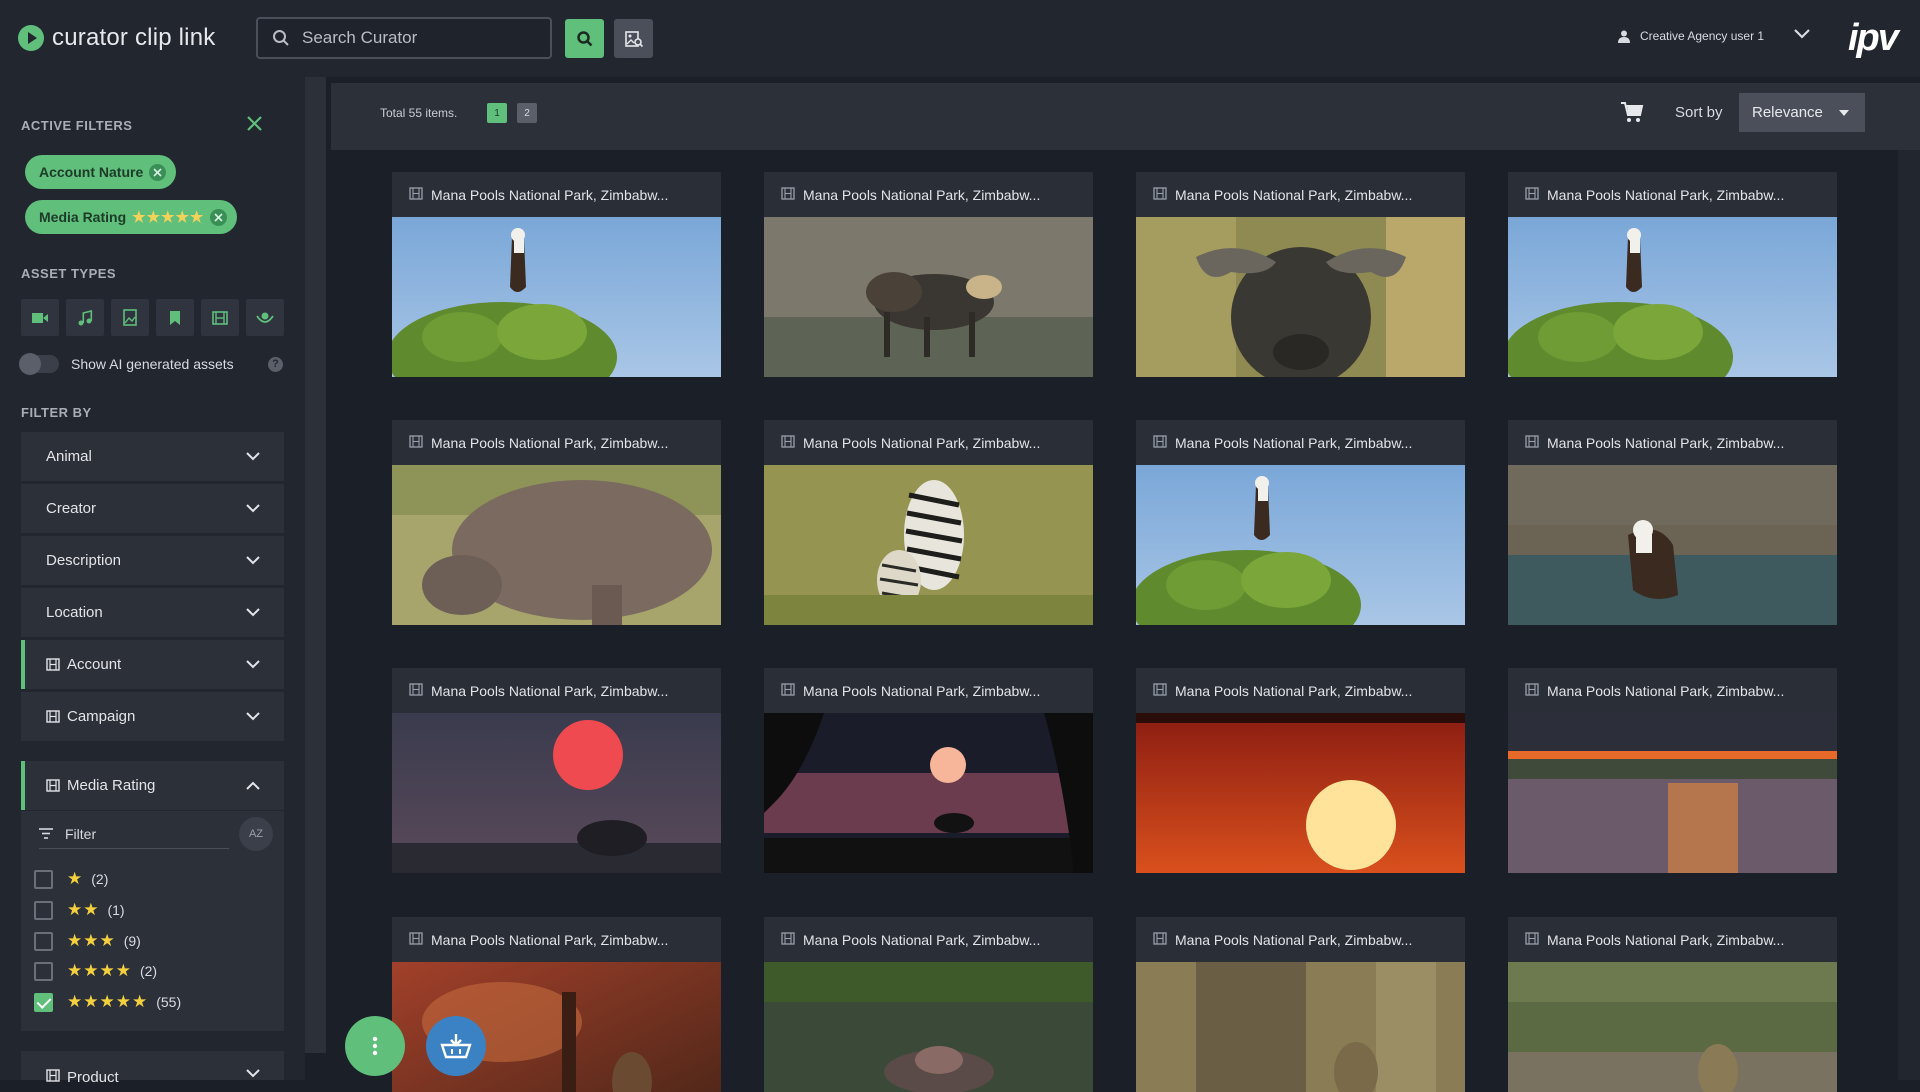 This screenshot has height=1092, width=1920. Describe the element at coordinates (131, 217) in the screenshot. I see `filter-chip-media-rating: Media Rating ★★★★★` at that location.